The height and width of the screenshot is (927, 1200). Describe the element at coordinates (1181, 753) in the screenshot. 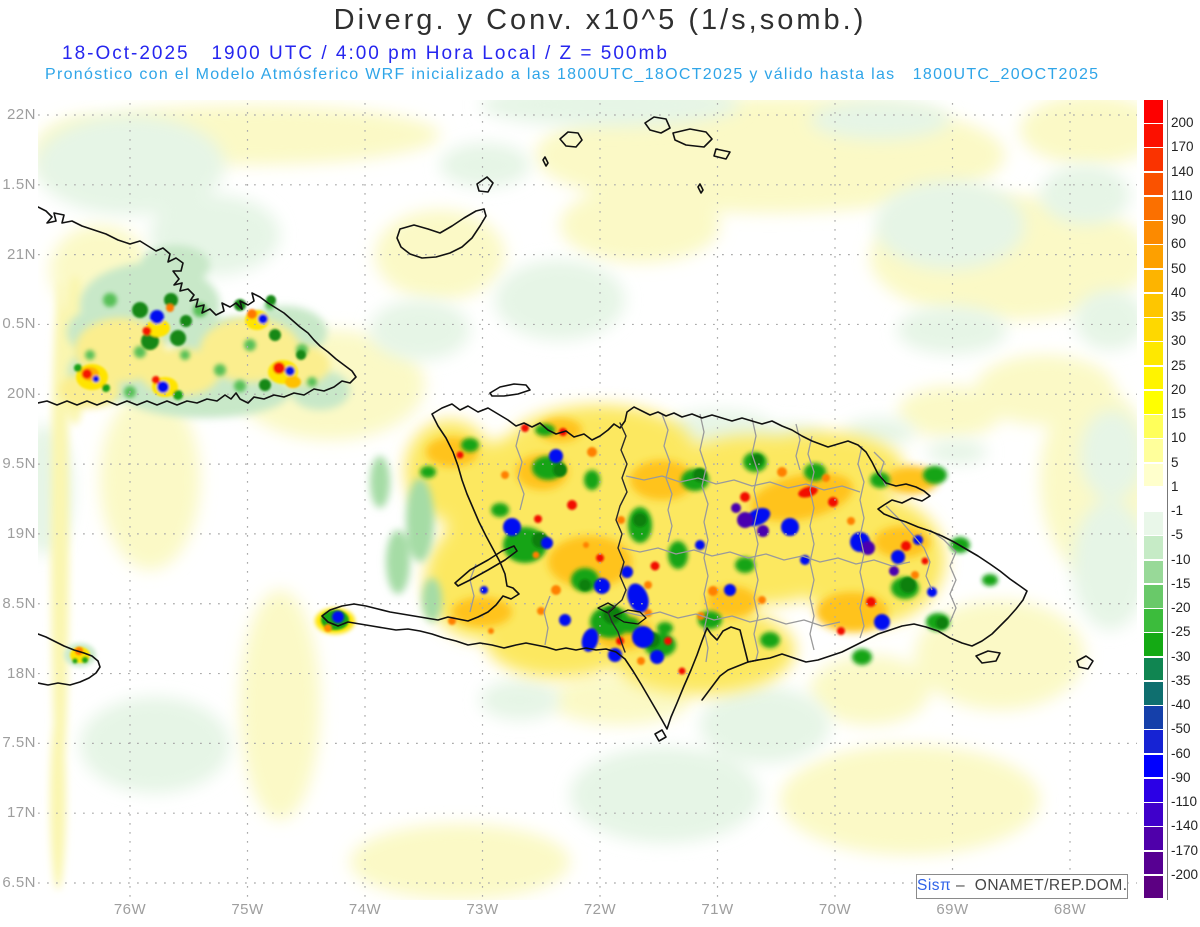

I see `colorbar-tick-label: -60` at that location.